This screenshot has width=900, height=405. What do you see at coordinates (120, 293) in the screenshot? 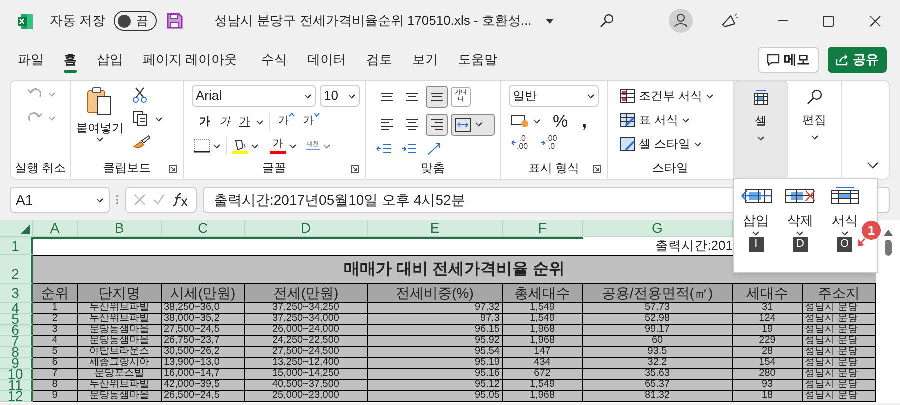
I see `column-heading: 단지명` at bounding box center [120, 293].